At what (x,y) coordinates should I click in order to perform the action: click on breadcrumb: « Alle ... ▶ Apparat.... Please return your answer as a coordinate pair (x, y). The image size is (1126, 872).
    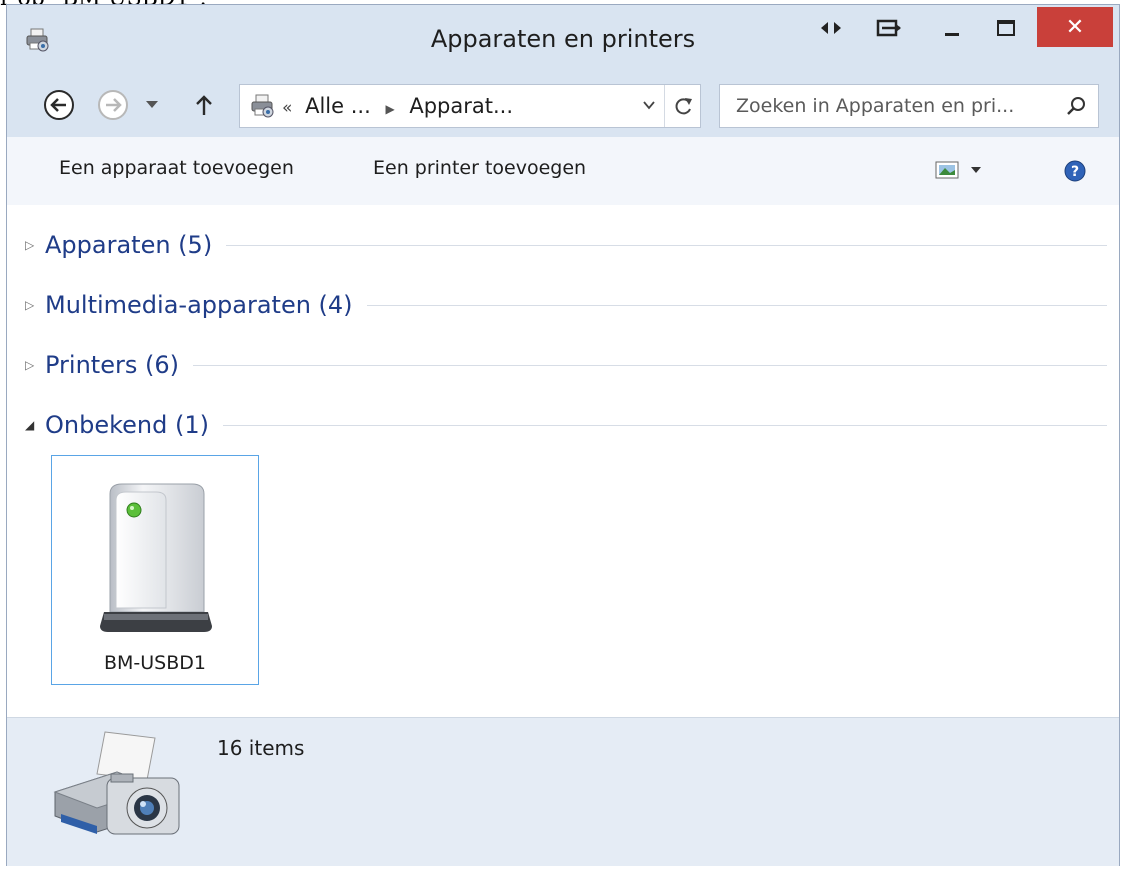
    Looking at the image, I should click on (397, 106).